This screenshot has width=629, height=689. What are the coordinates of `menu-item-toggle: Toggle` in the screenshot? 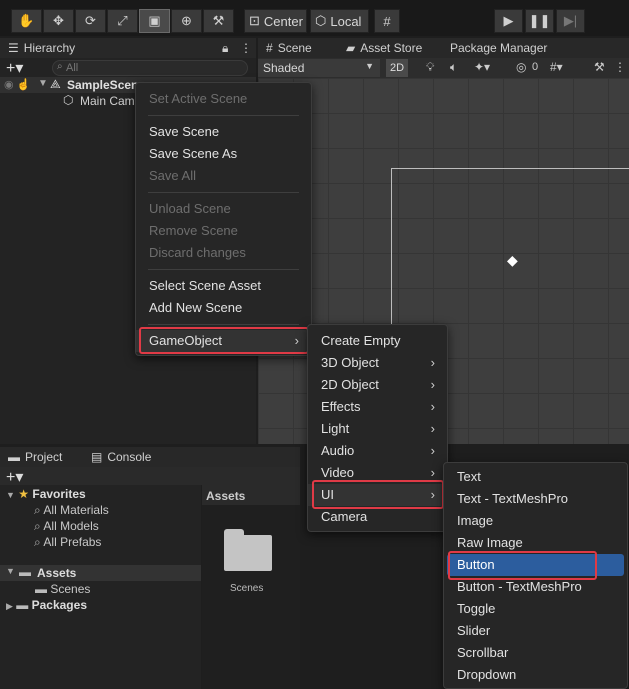 It's located at (535, 609).